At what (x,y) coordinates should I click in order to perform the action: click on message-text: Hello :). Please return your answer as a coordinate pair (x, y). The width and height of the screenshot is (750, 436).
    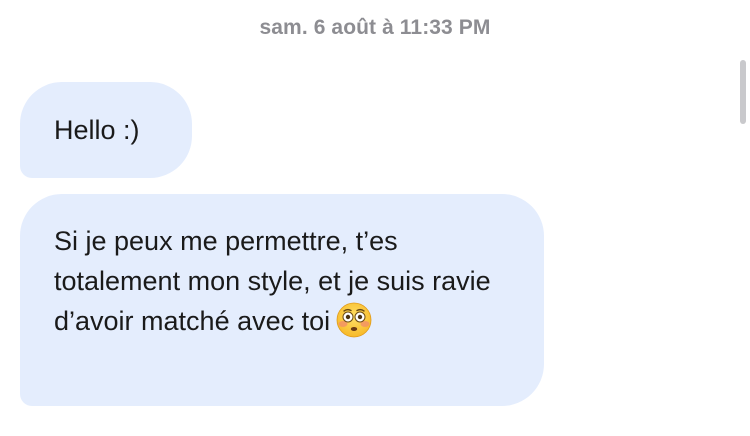
    Looking at the image, I should click on (97, 130).